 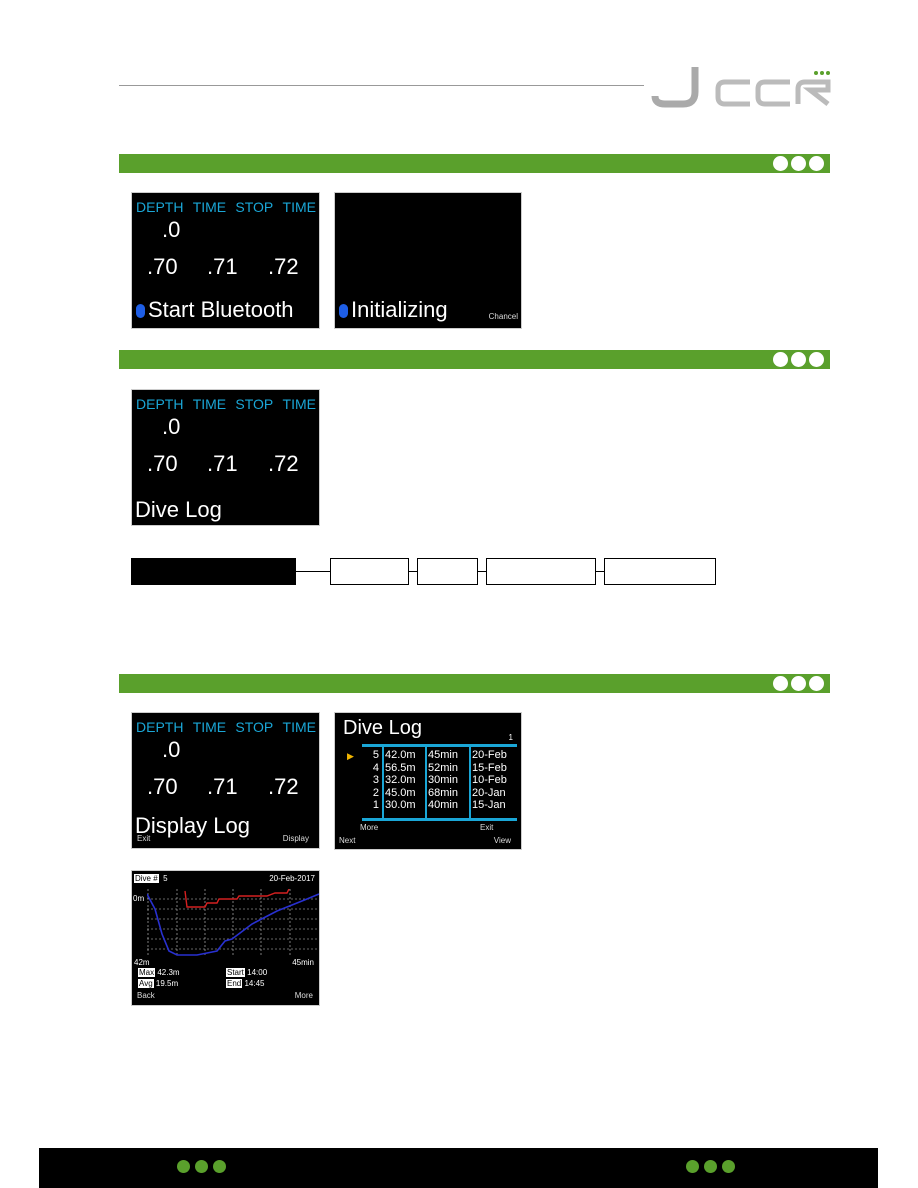 I want to click on menu-label: Display Log, so click(x=192, y=825).